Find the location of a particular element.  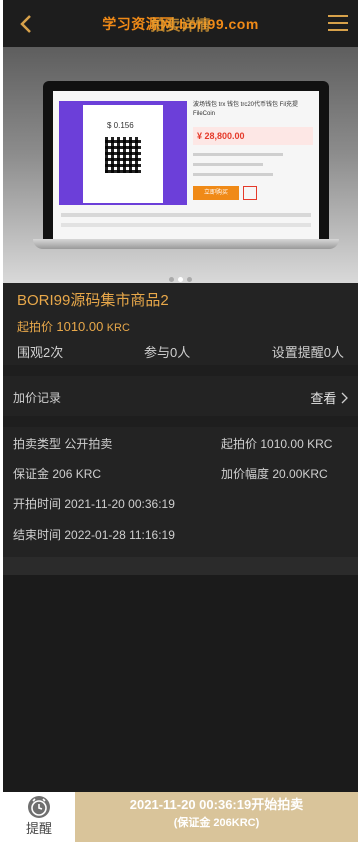

alarm-clock-icon is located at coordinates (39, 807).